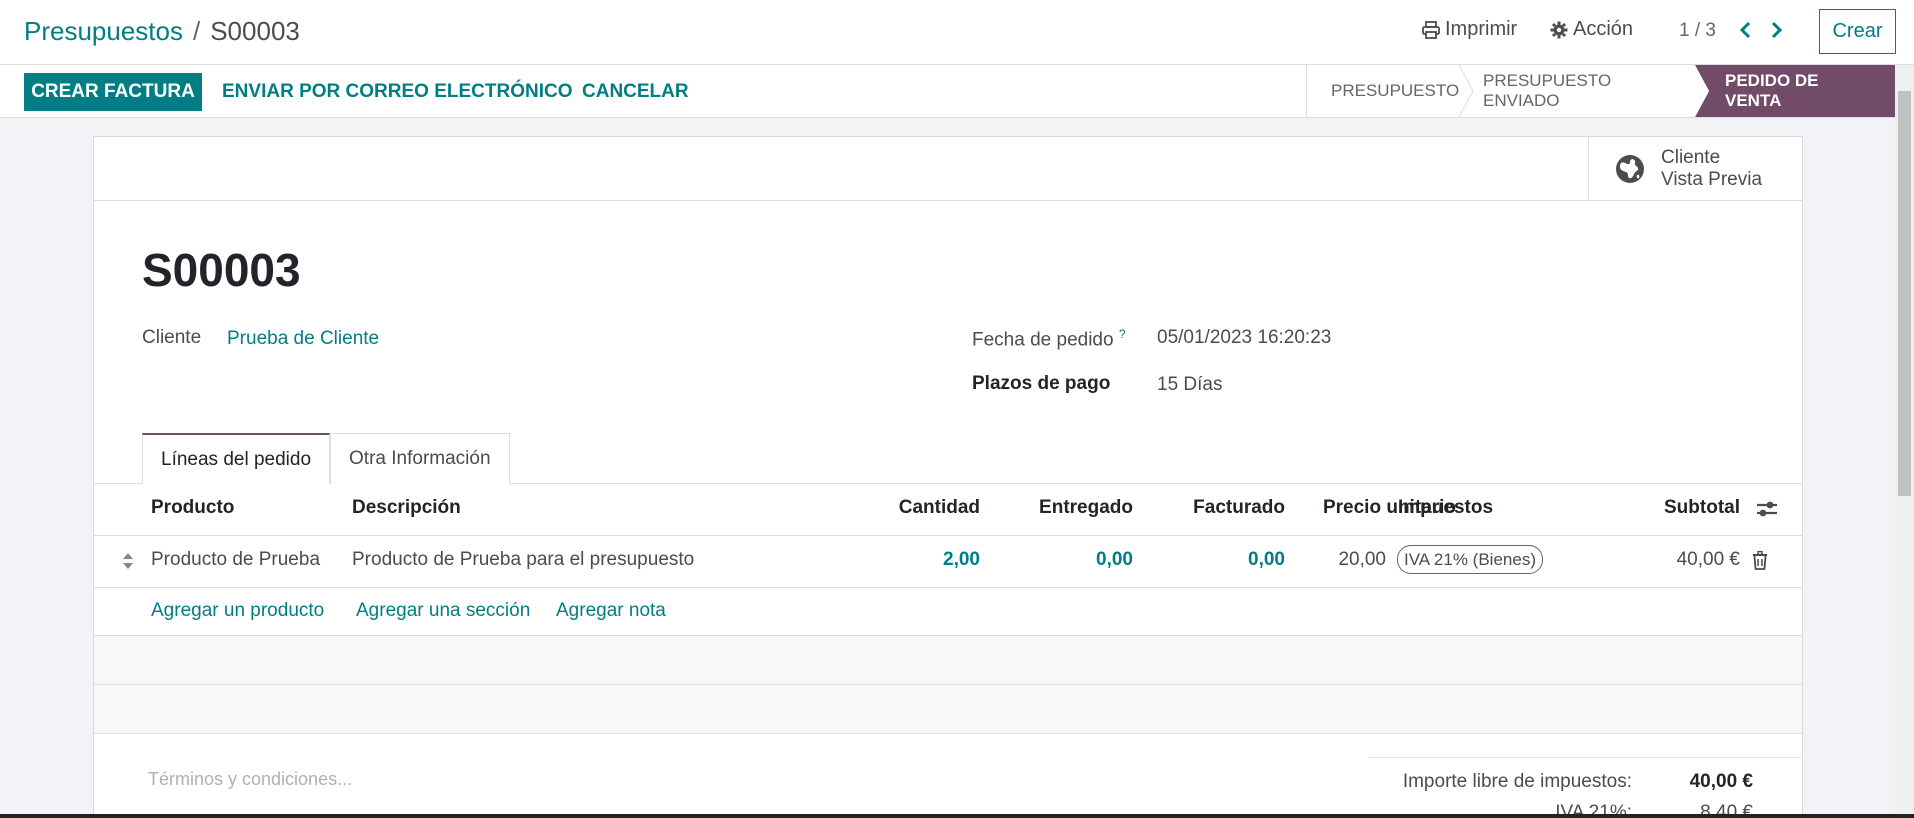 This screenshot has width=1914, height=818. What do you see at coordinates (1712, 179) in the screenshot?
I see `preview-label-line2: Vista Previa` at bounding box center [1712, 179].